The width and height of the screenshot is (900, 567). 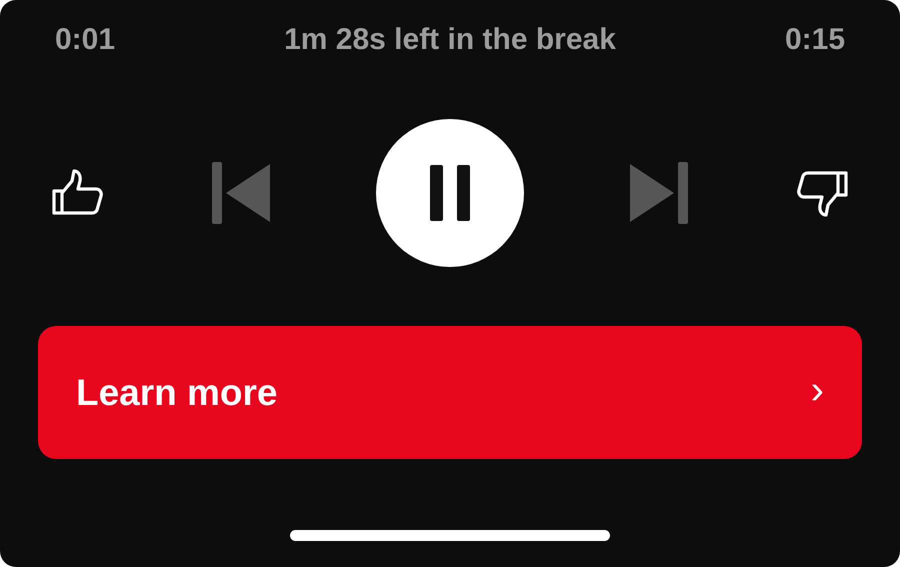 I want to click on chevron-icon: ›, so click(x=817, y=393).